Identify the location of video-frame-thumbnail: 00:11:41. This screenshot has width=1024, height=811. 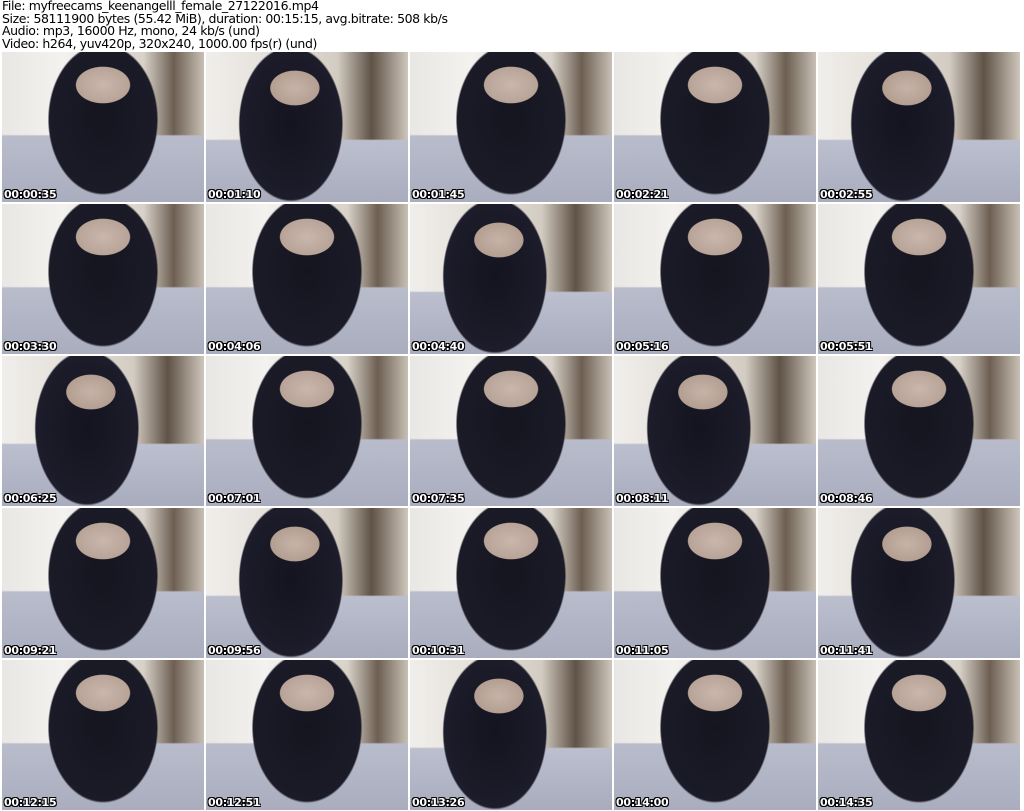
(919, 583).